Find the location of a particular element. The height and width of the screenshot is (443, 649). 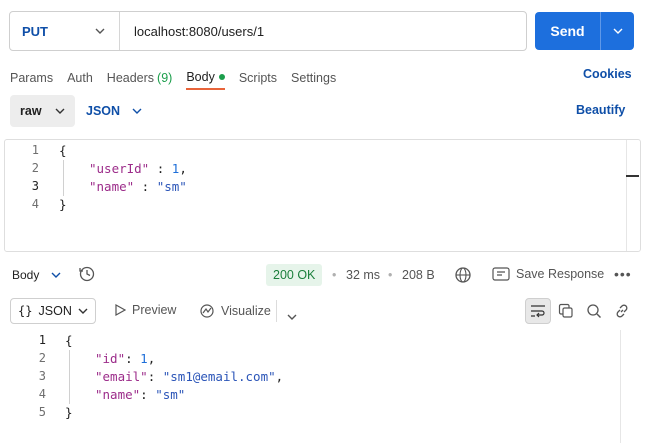

tab-label: Settings is located at coordinates (314, 78).